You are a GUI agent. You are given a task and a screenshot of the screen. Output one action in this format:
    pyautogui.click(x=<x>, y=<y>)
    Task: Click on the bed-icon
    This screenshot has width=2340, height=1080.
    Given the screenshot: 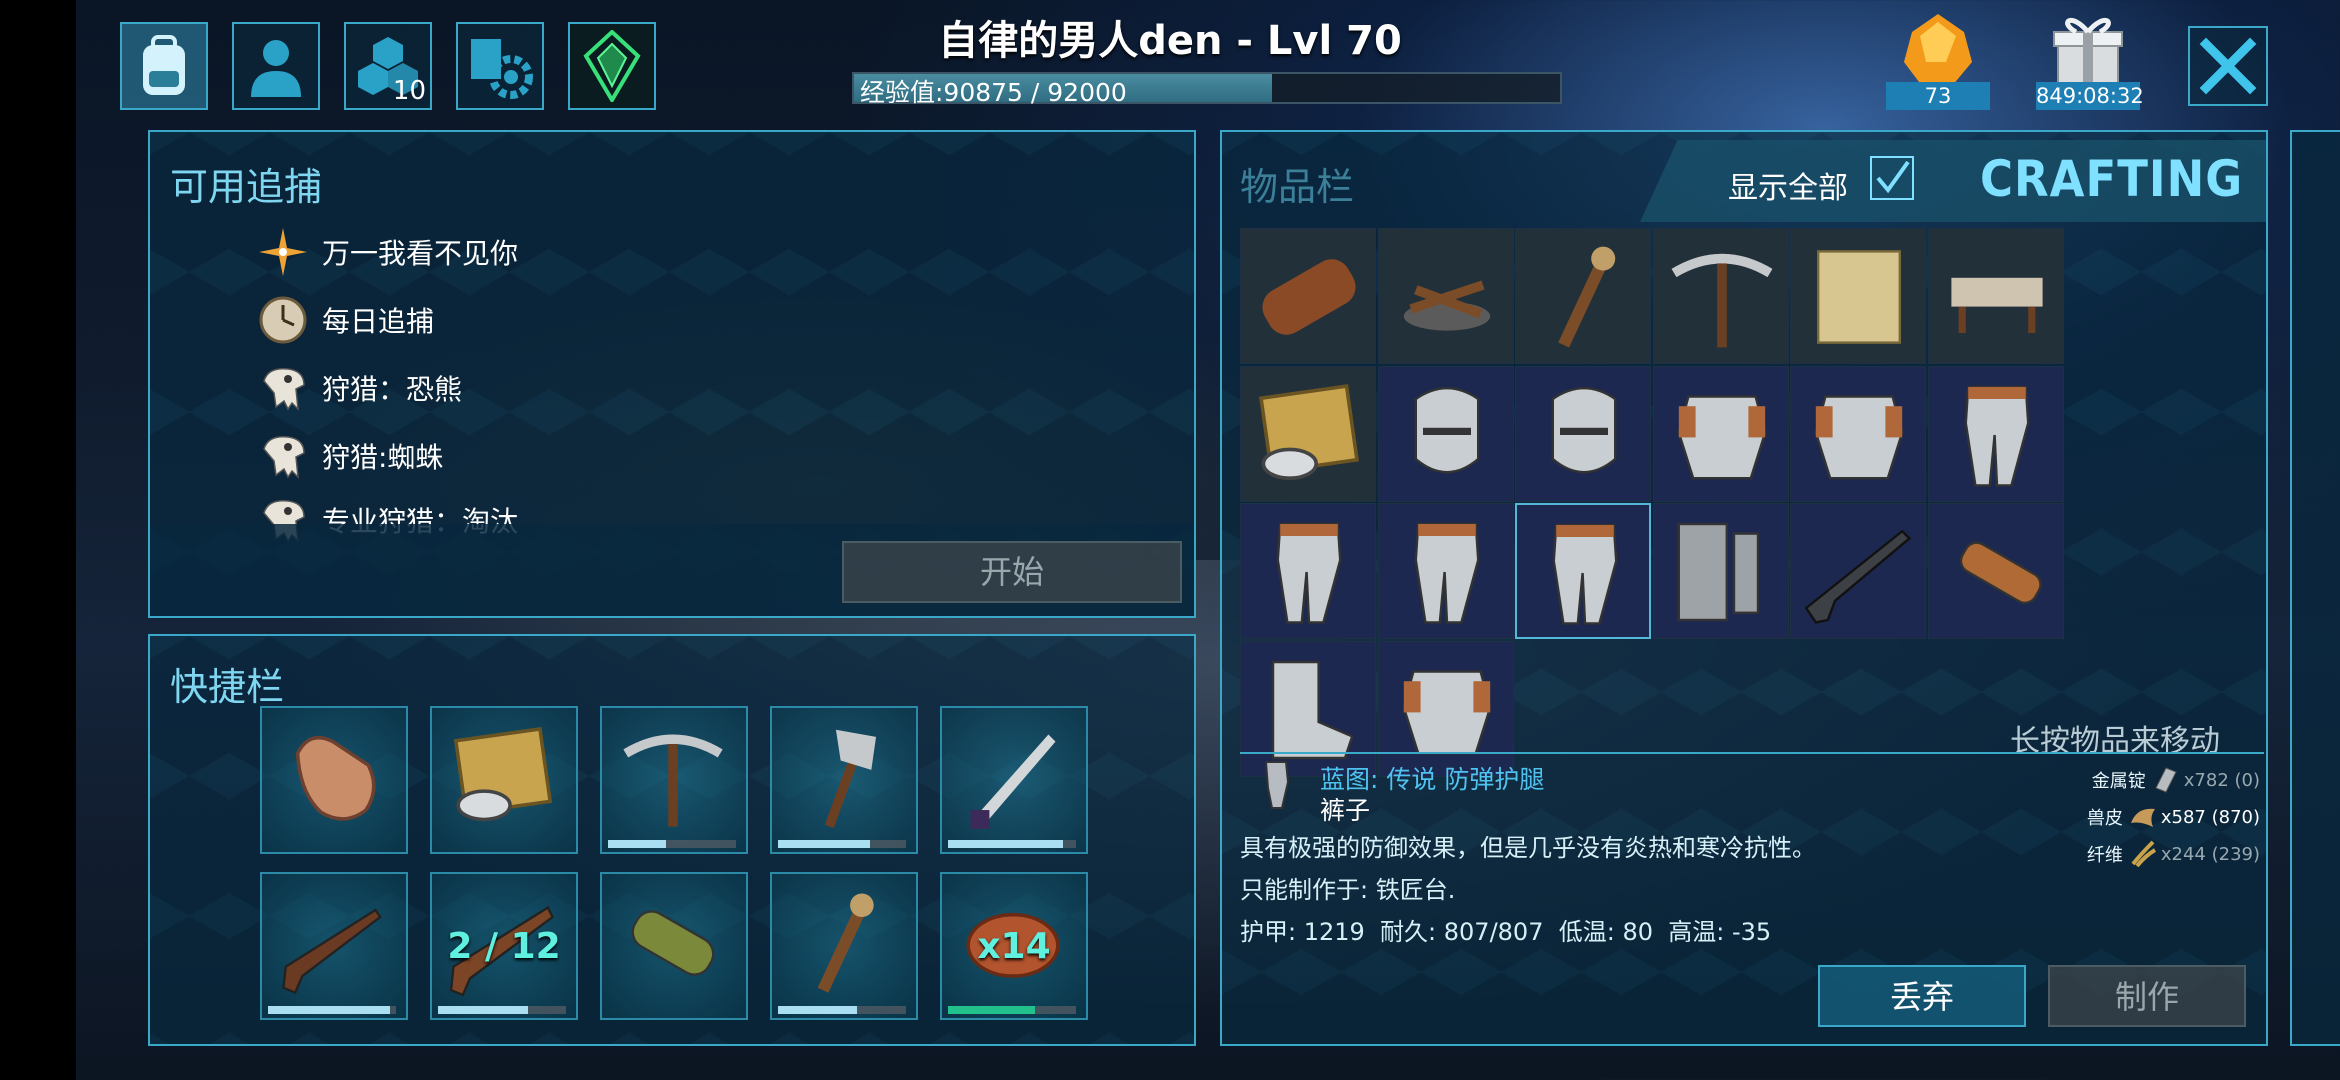 What is the action you would take?
    pyautogui.click(x=1997, y=297)
    